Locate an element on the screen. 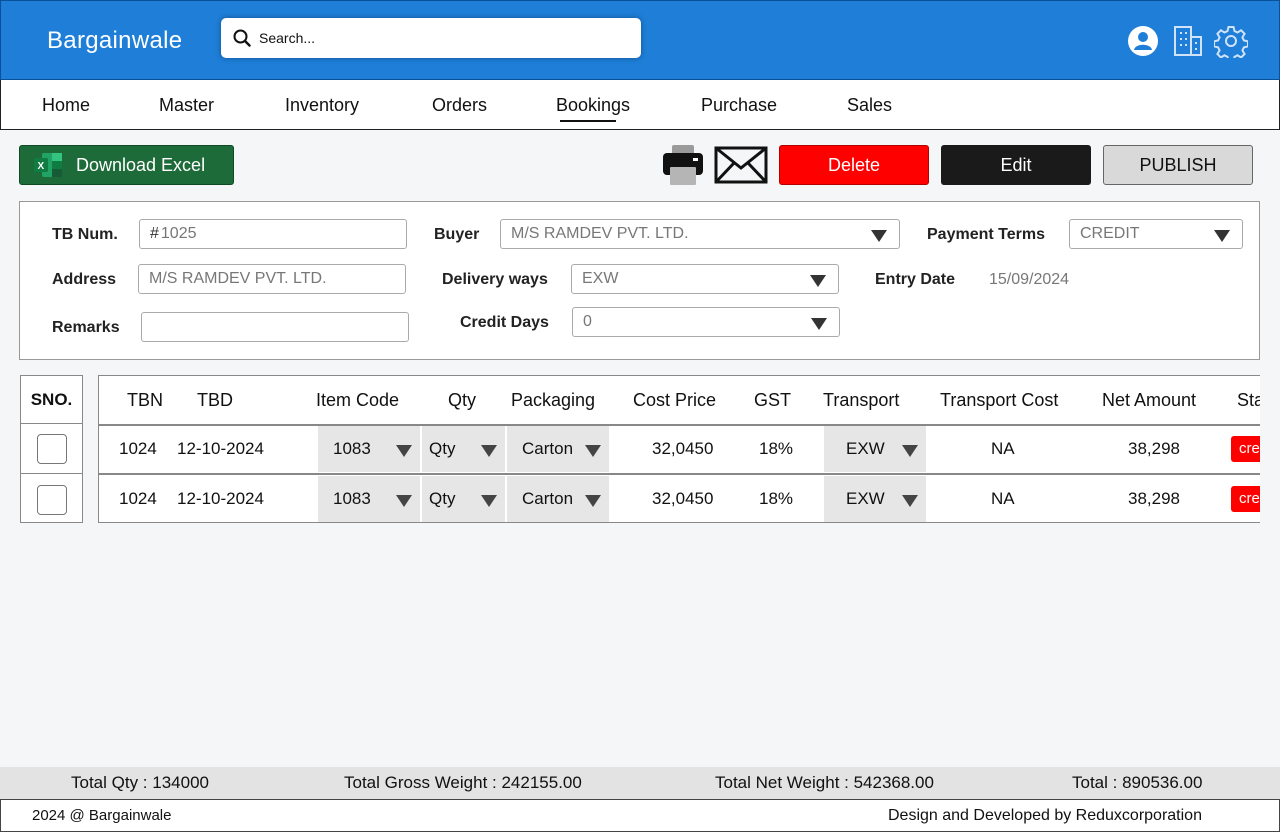  address-label: Address is located at coordinates (84, 279).